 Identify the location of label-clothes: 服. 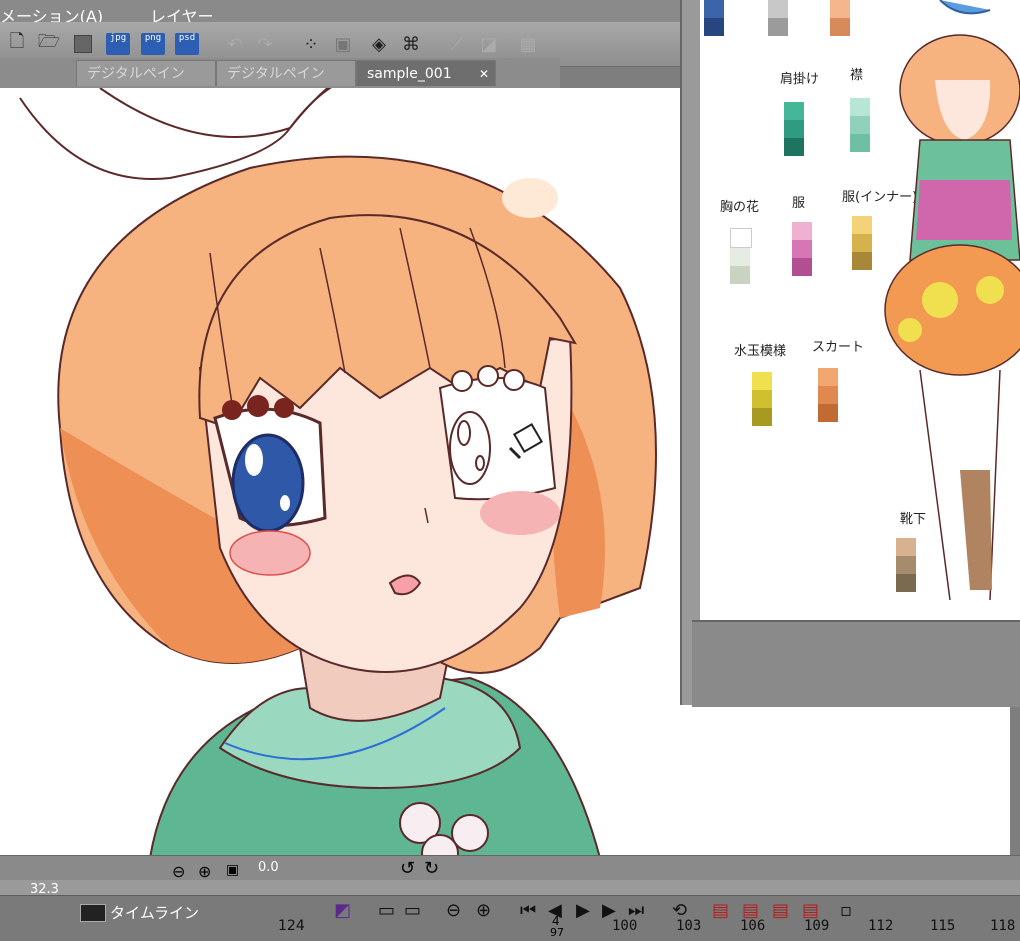
(799, 203).